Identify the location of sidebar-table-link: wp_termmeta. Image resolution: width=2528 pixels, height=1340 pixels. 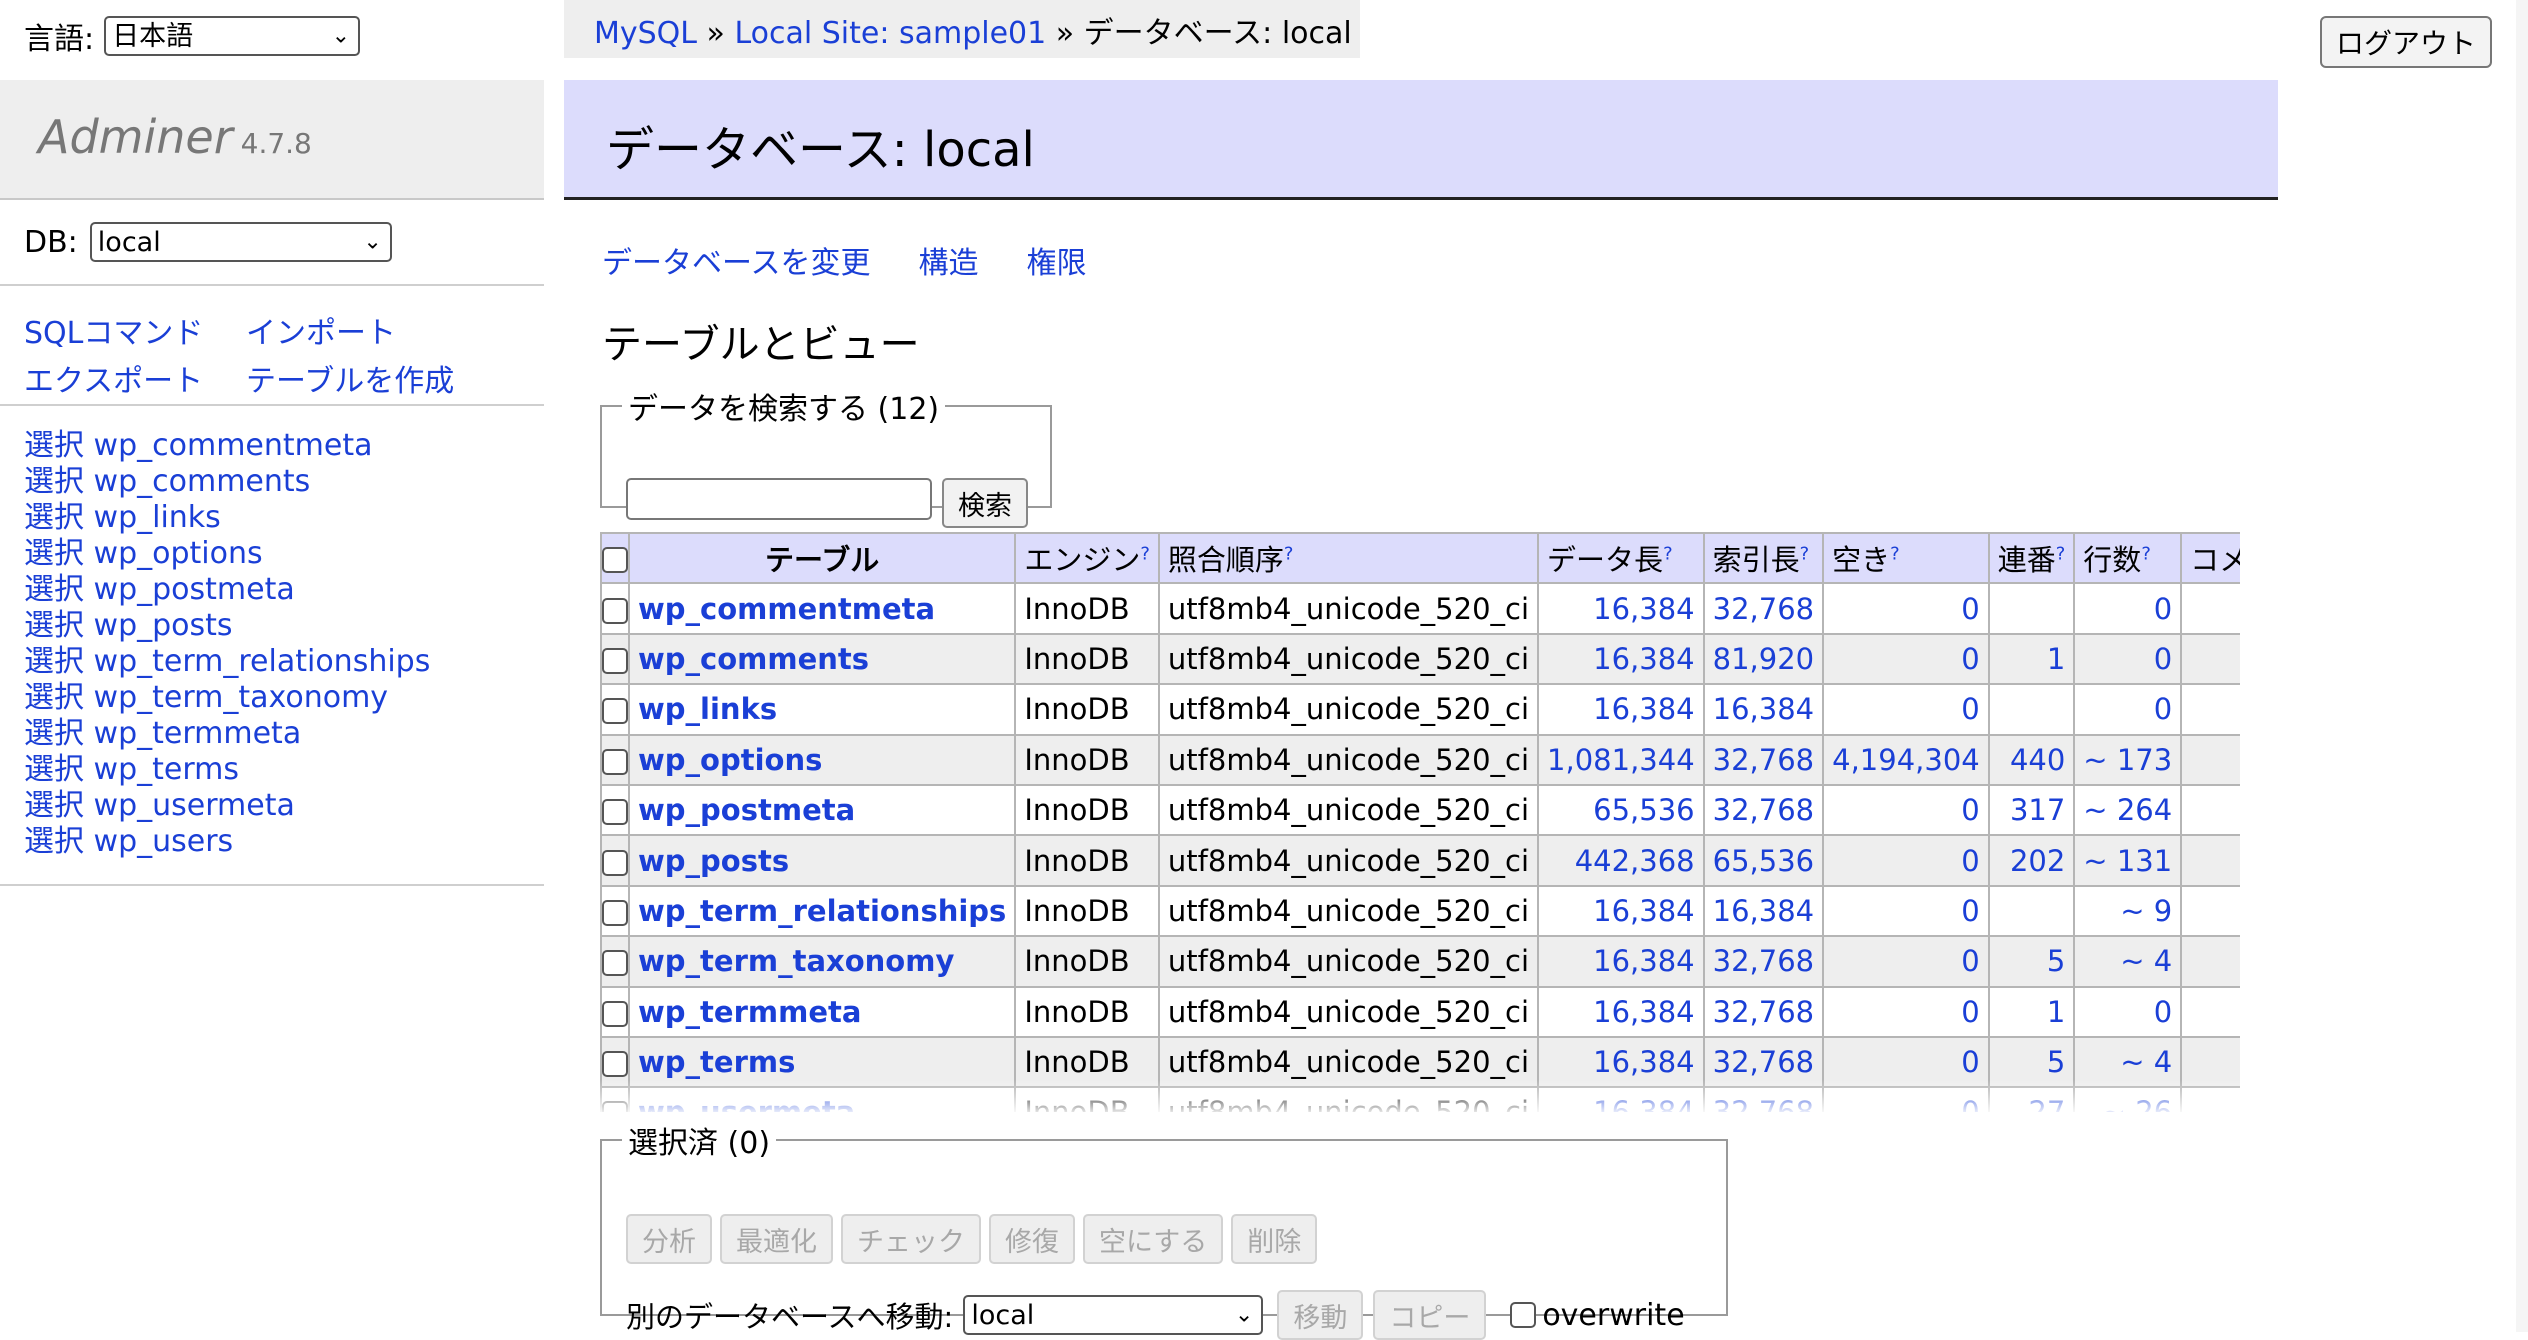
(198, 733).